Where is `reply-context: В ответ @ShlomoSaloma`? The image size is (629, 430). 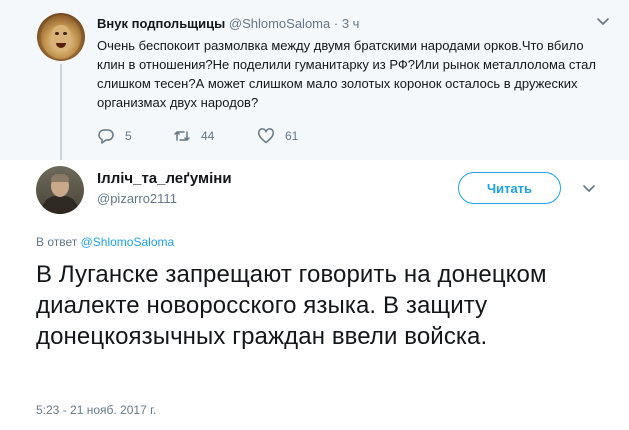
reply-context: В ответ @ShlomoSaloma is located at coordinates (105, 242).